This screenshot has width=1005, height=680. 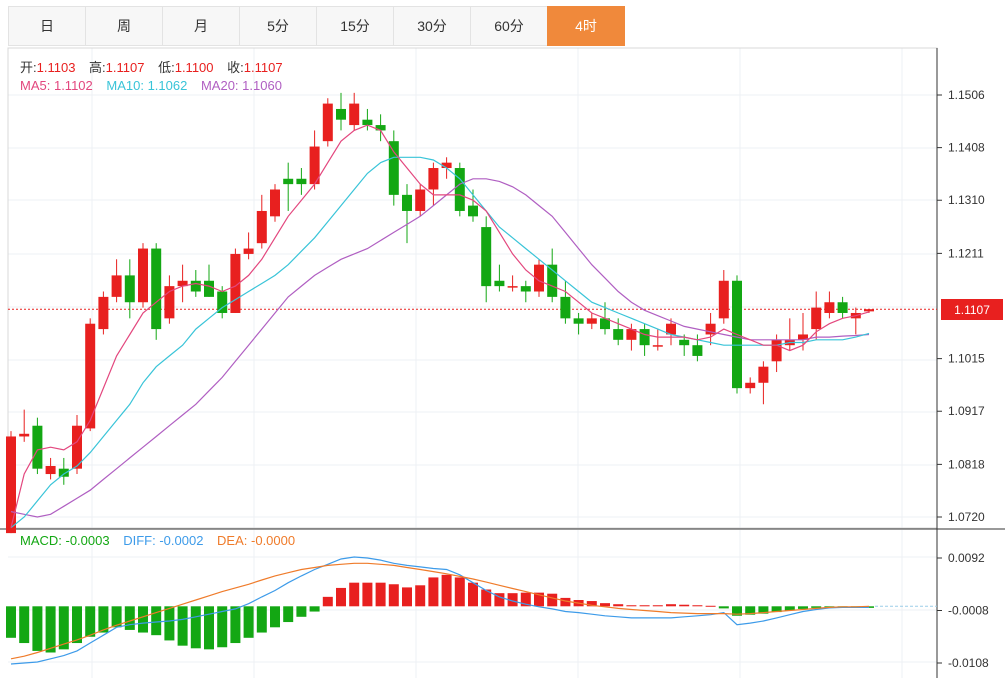 What do you see at coordinates (167, 85) in the screenshot?
I see `ma10-value: 1.1062` at bounding box center [167, 85].